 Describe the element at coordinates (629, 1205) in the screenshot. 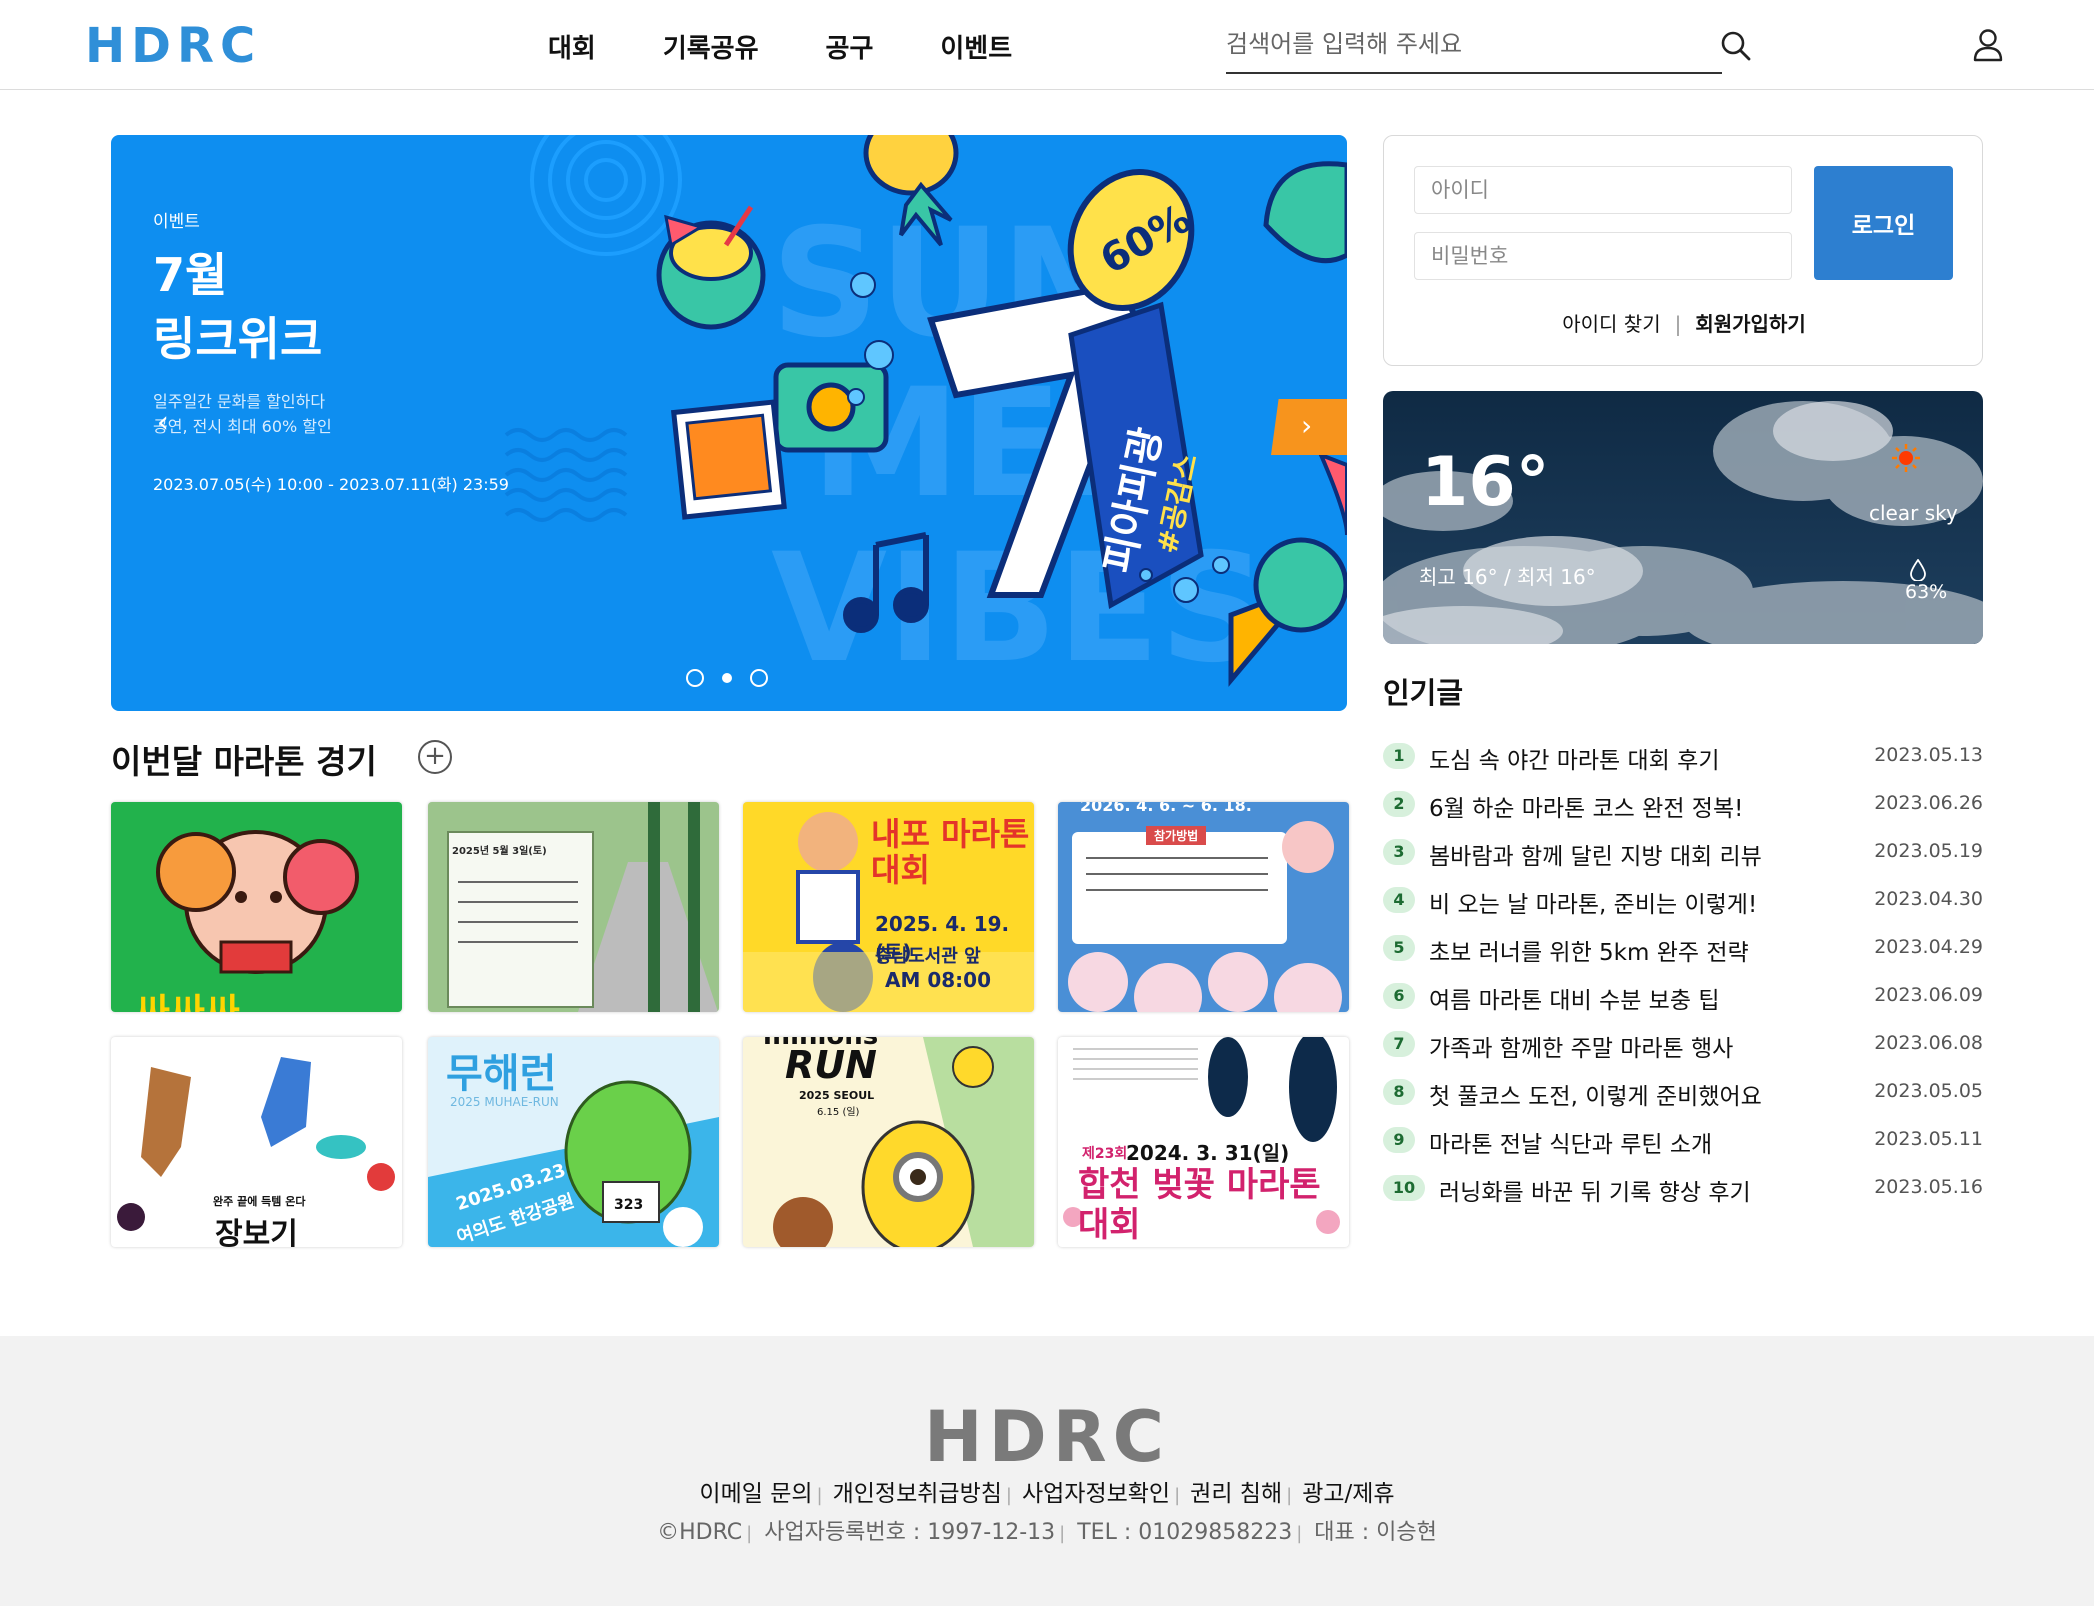

I see `poster-6-bib: 323` at that location.